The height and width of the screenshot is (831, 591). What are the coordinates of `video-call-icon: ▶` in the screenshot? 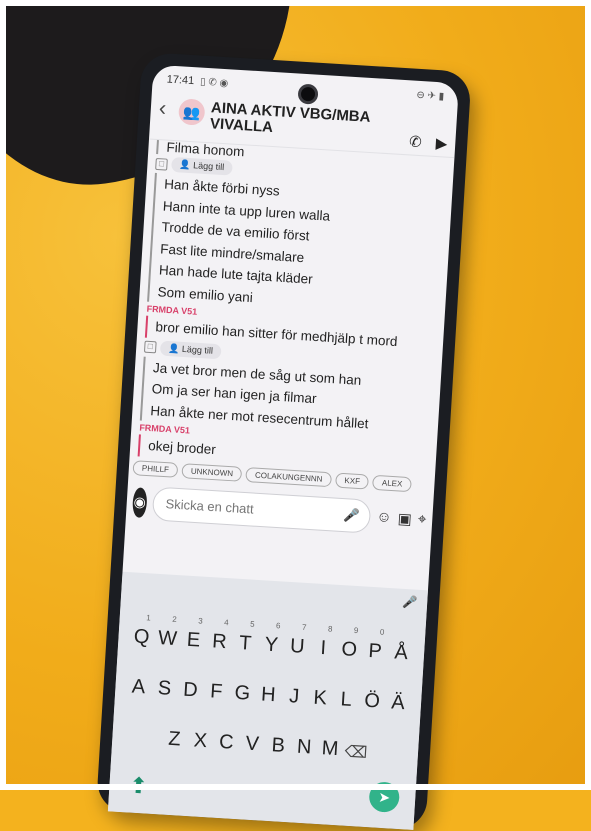 It's located at (441, 143).